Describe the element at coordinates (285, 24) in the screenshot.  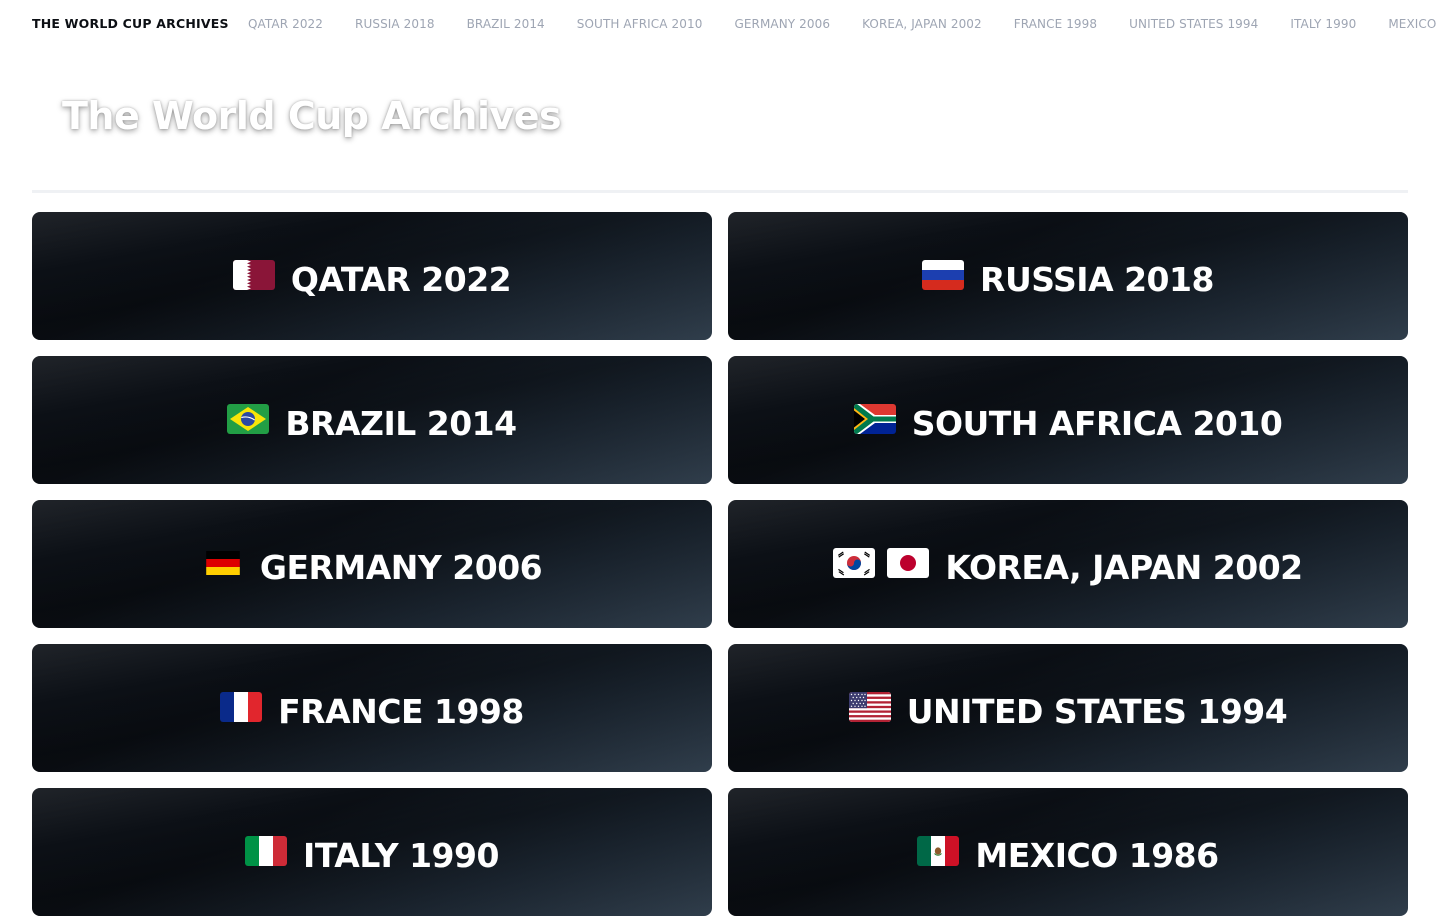
I see `nav-link-qatar-2022: QATAR 2022` at that location.